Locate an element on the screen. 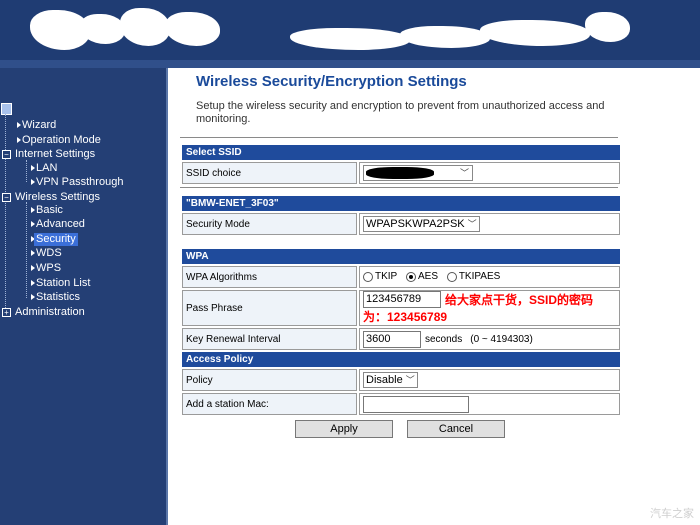 The width and height of the screenshot is (700, 525). ssid-choice-cell: ﹀ is located at coordinates (489, 173).